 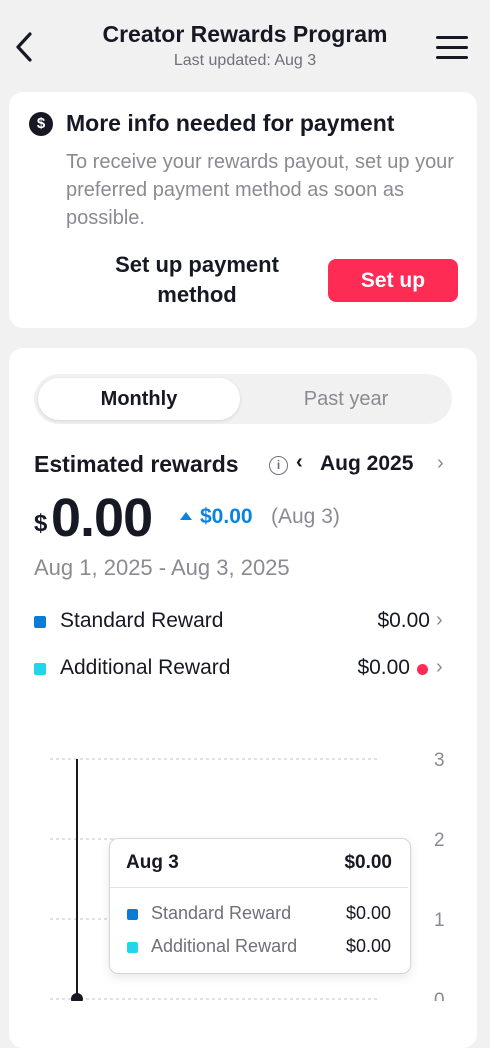 I want to click on dollar-icon: $, so click(x=41, y=124).